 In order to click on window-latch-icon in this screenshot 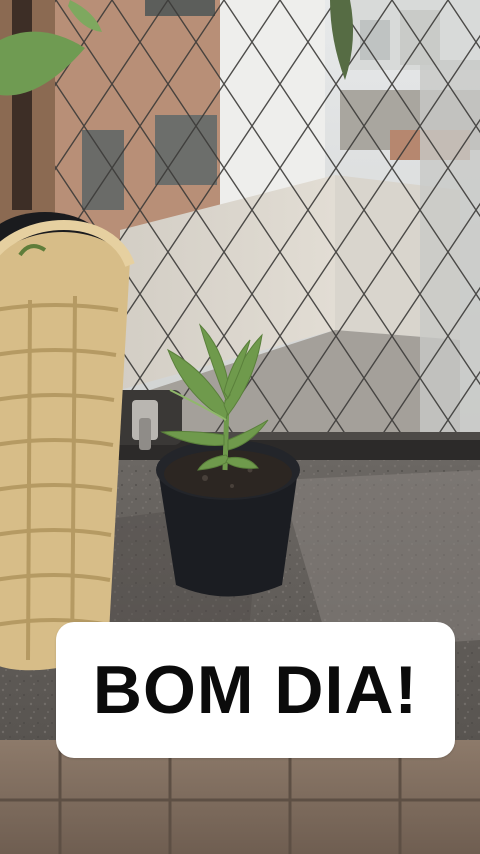, I will do `click(147, 420)`.